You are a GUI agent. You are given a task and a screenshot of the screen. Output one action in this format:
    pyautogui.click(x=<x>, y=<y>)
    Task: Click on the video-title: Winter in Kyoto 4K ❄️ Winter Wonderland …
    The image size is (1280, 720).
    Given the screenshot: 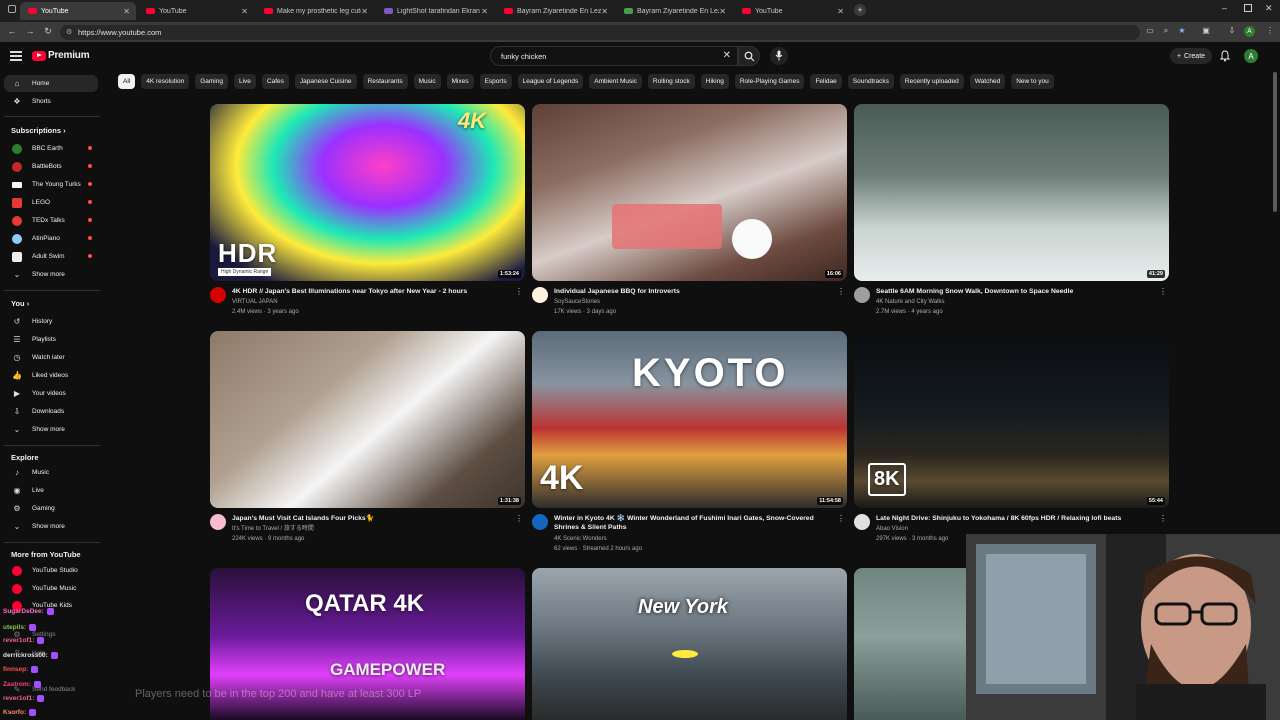 What is the action you would take?
    pyautogui.click(x=694, y=523)
    